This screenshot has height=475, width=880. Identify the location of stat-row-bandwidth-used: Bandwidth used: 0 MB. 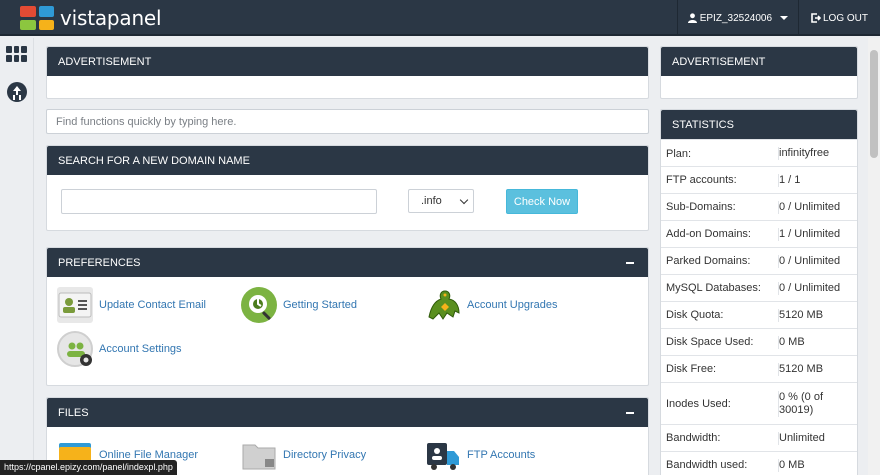
(759, 463).